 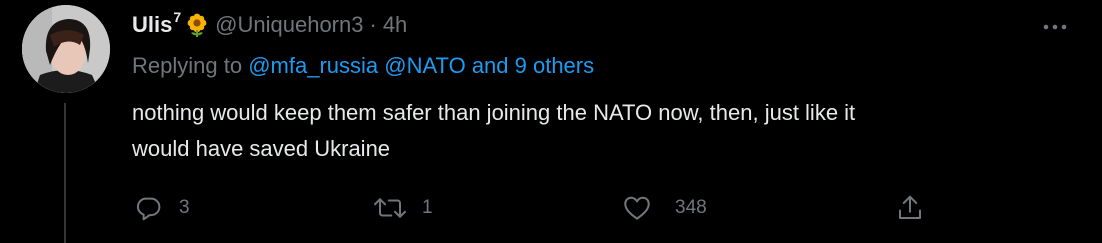 I want to click on replying-prefix: Replying to, so click(x=187, y=65).